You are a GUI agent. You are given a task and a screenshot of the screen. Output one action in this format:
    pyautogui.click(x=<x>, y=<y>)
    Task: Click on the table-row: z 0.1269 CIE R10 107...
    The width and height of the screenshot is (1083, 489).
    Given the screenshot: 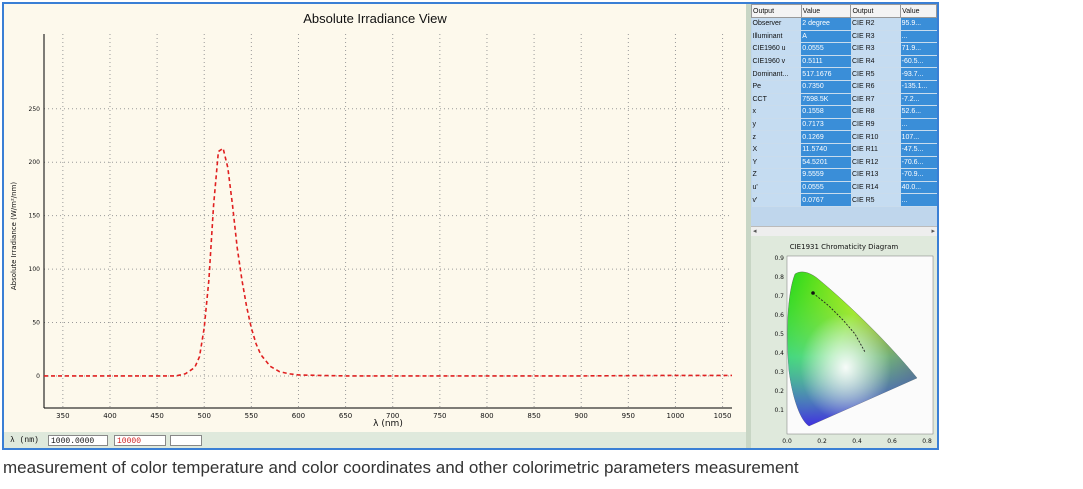 What is the action you would take?
    pyautogui.click(x=844, y=137)
    